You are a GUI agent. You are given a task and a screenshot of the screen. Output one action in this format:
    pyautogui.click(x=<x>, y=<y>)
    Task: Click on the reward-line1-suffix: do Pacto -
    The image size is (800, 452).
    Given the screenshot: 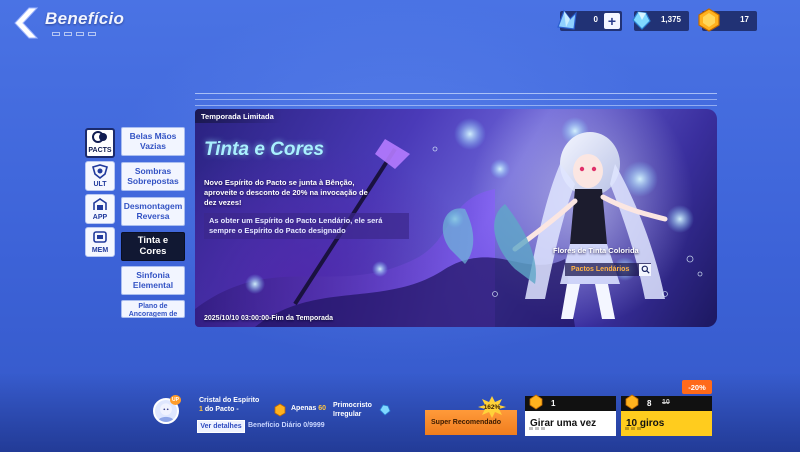 What is the action you would take?
    pyautogui.click(x=220, y=410)
    